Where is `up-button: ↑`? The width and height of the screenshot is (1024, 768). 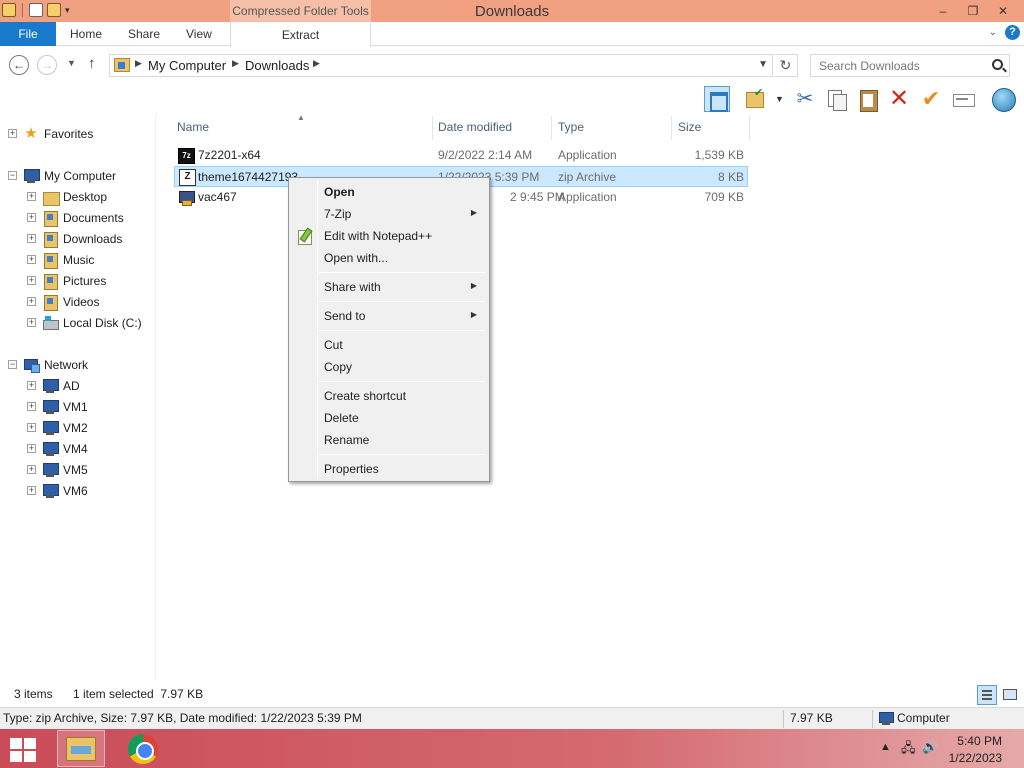
up-button: ↑ is located at coordinates (92, 63).